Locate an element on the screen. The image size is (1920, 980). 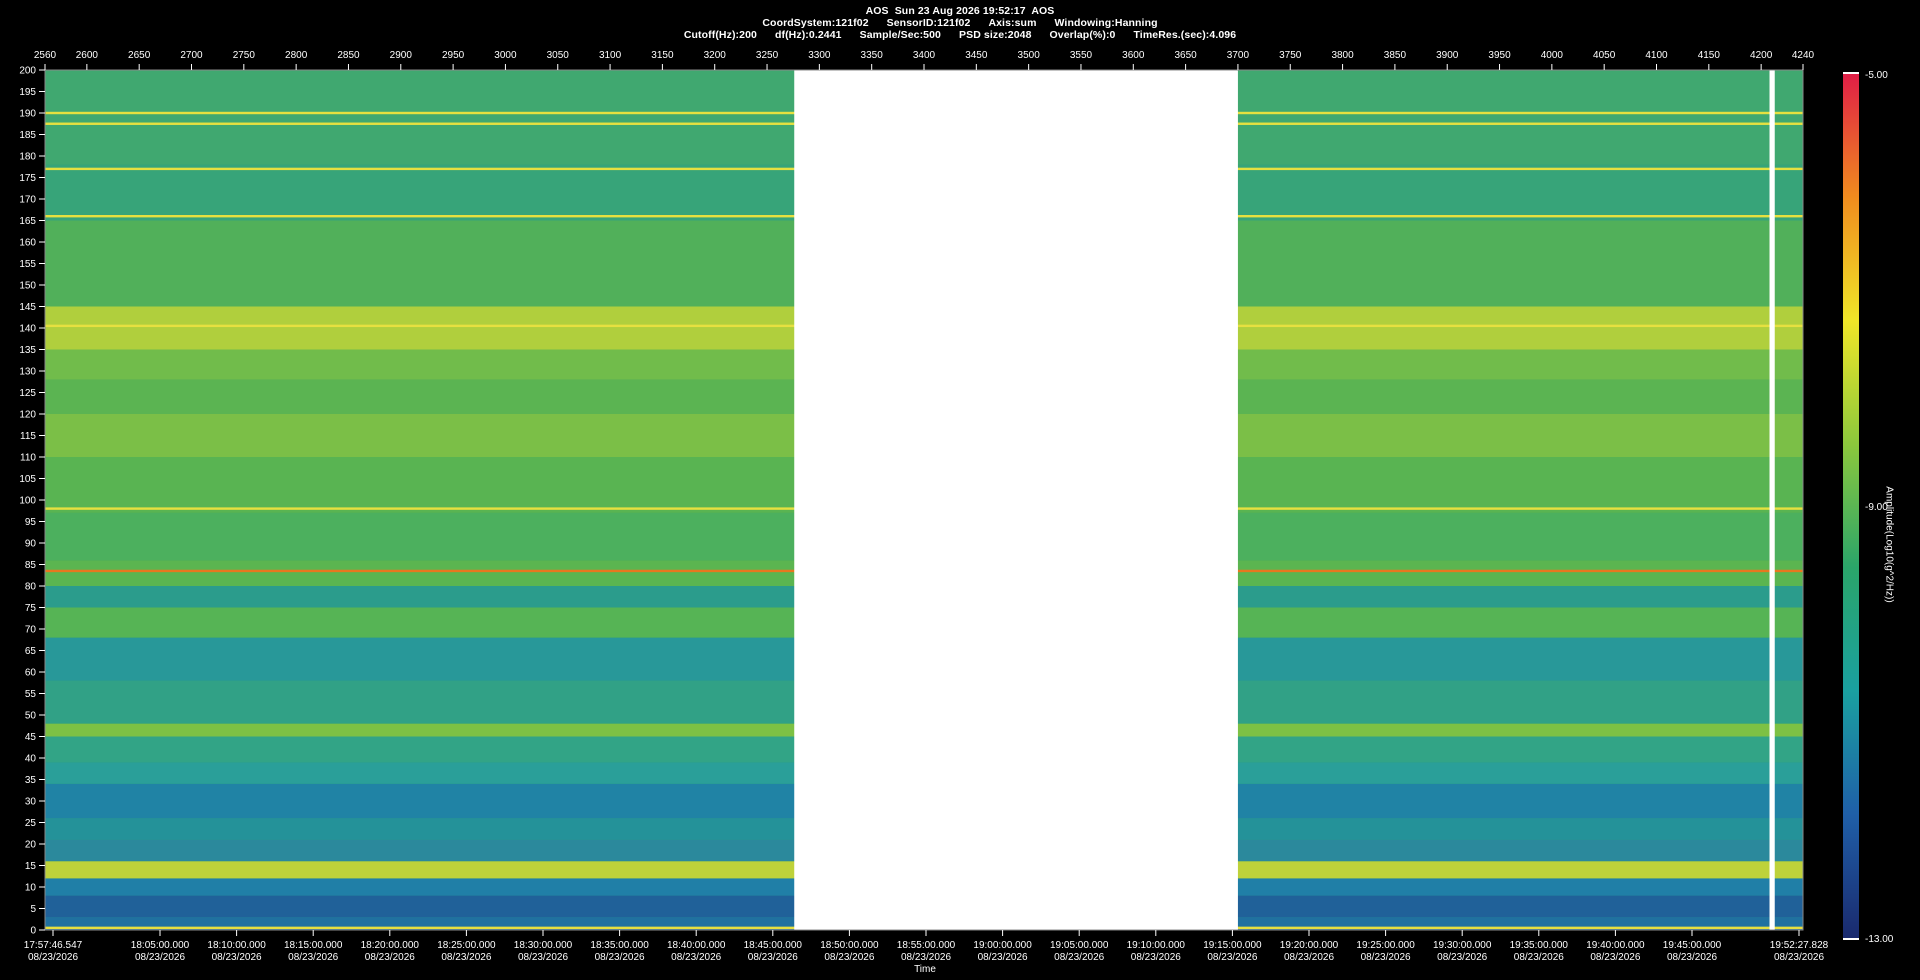
time-axis-tick-label: 19:35:00.000 is located at coordinates (1539, 945).